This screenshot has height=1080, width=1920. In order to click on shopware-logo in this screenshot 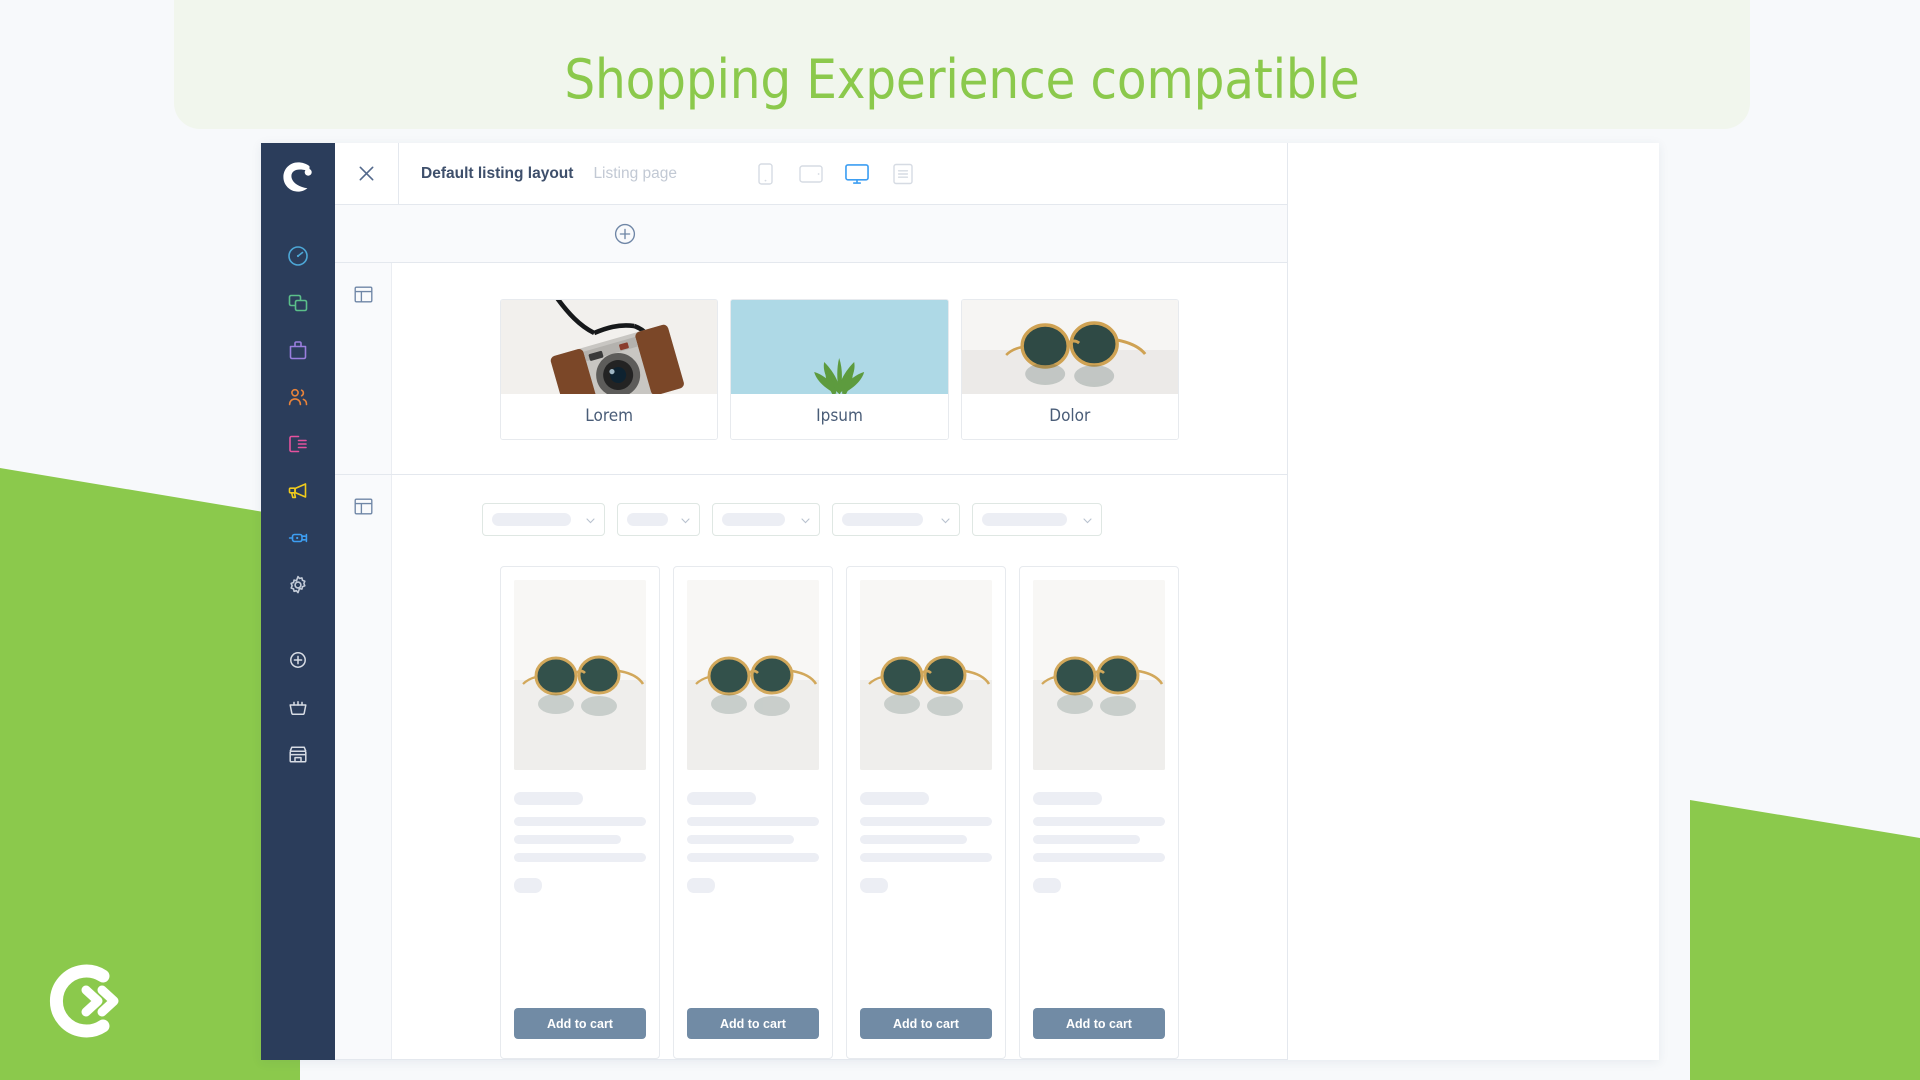, I will do `click(298, 177)`.